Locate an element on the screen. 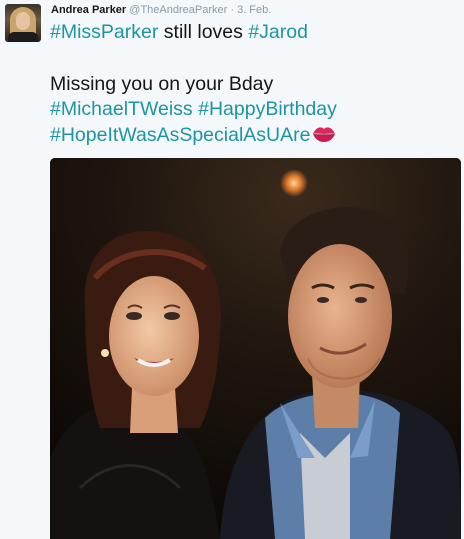 The height and width of the screenshot is (539, 464). hashtag-hopeitwasasspecialasuare: #HopeItWasAsSpecialAsUAre is located at coordinates (180, 135).